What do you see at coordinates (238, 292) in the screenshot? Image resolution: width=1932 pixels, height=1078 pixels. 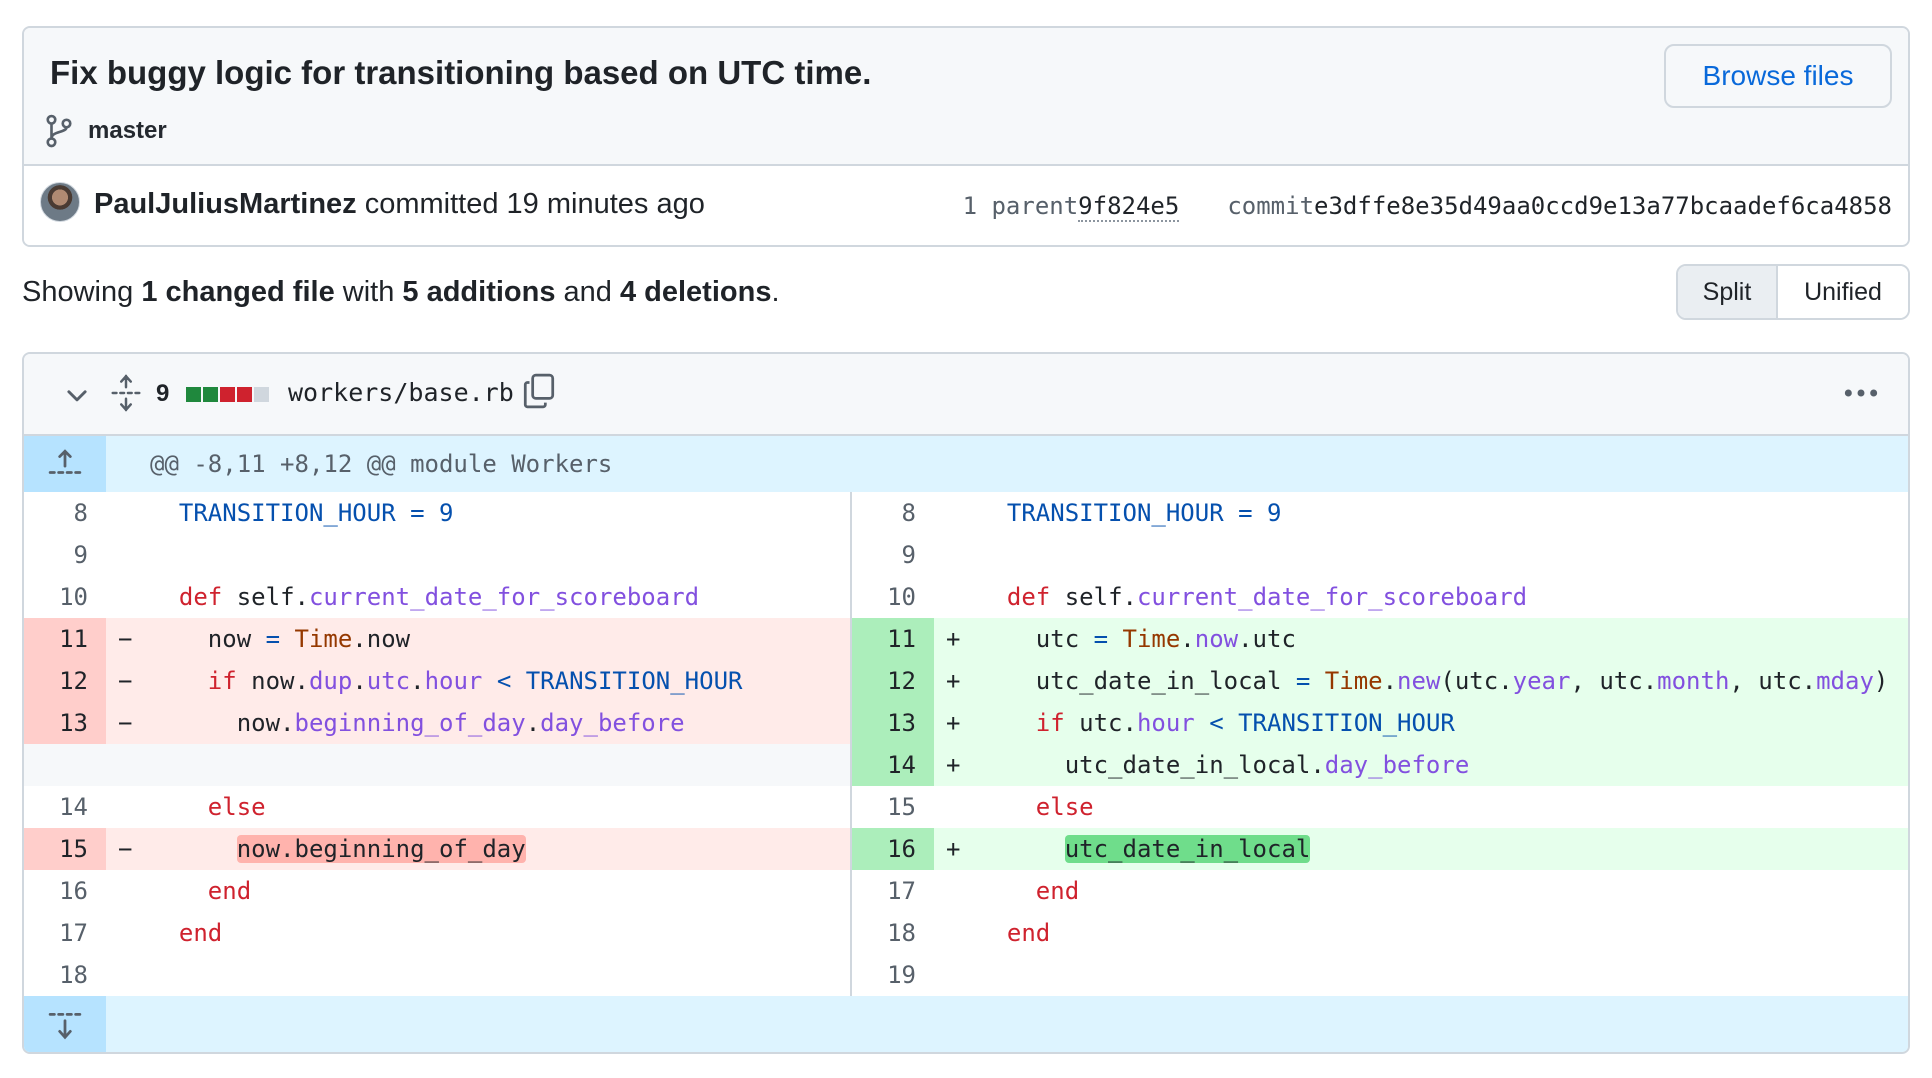 I see `files-changed-count: 1 changed file` at bounding box center [238, 292].